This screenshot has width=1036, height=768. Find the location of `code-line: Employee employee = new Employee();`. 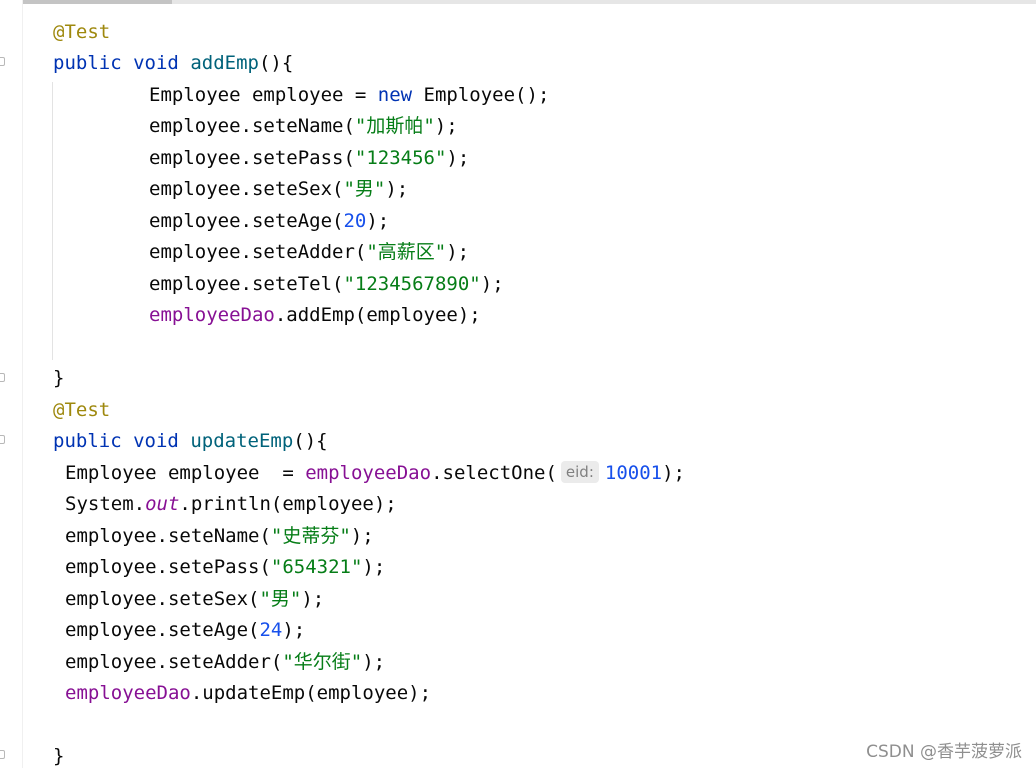

code-line: Employee employee = new Employee(); is located at coordinates (349, 95).